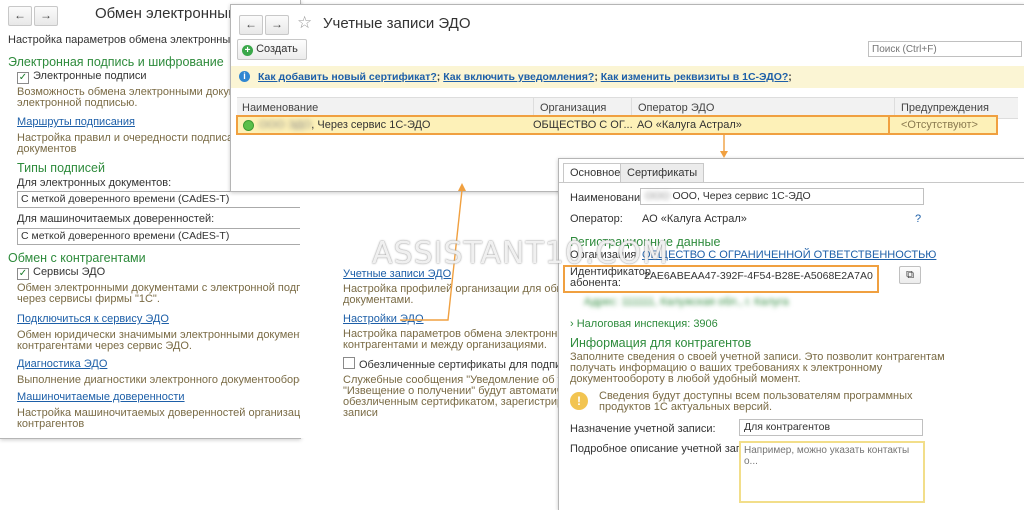 Image resolution: width=1024 pixels, height=510 pixels. I want to click on watermark: ASSISTANT10.COM, so click(520, 253).